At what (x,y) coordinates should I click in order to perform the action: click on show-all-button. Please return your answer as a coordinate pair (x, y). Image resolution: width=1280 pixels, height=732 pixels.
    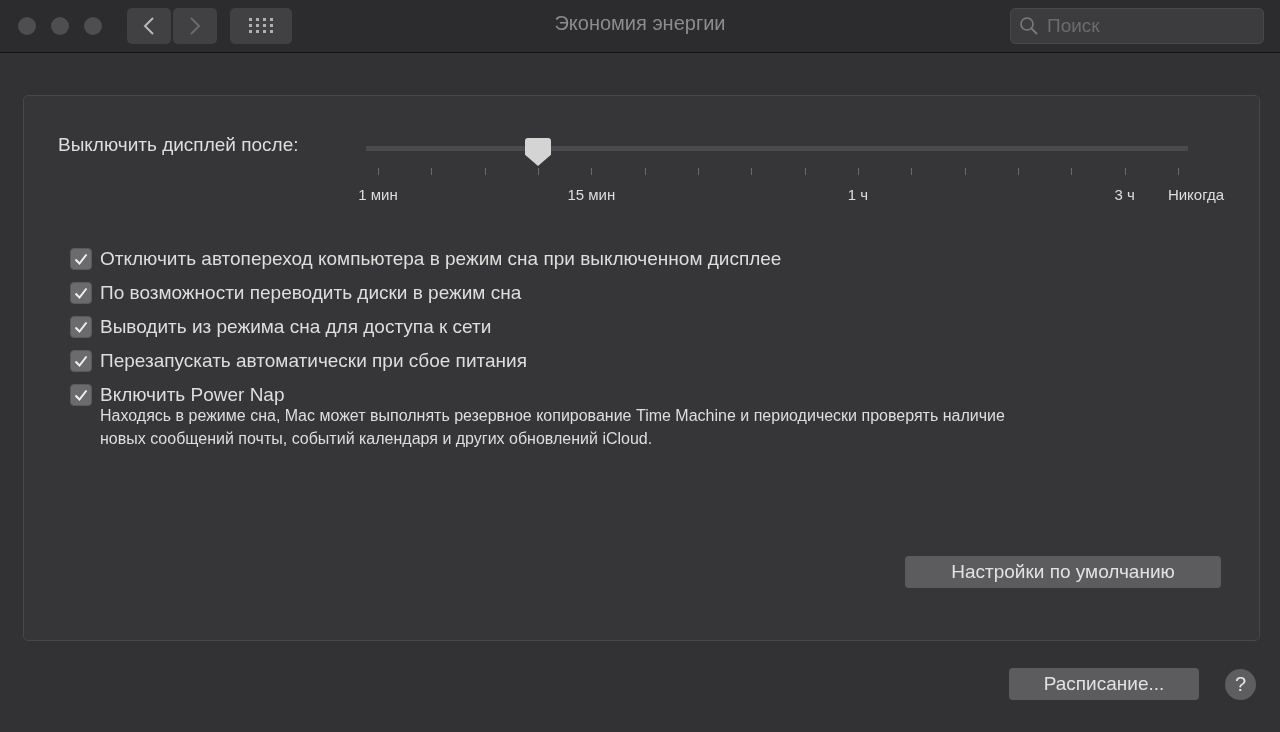
    Looking at the image, I should click on (261, 26).